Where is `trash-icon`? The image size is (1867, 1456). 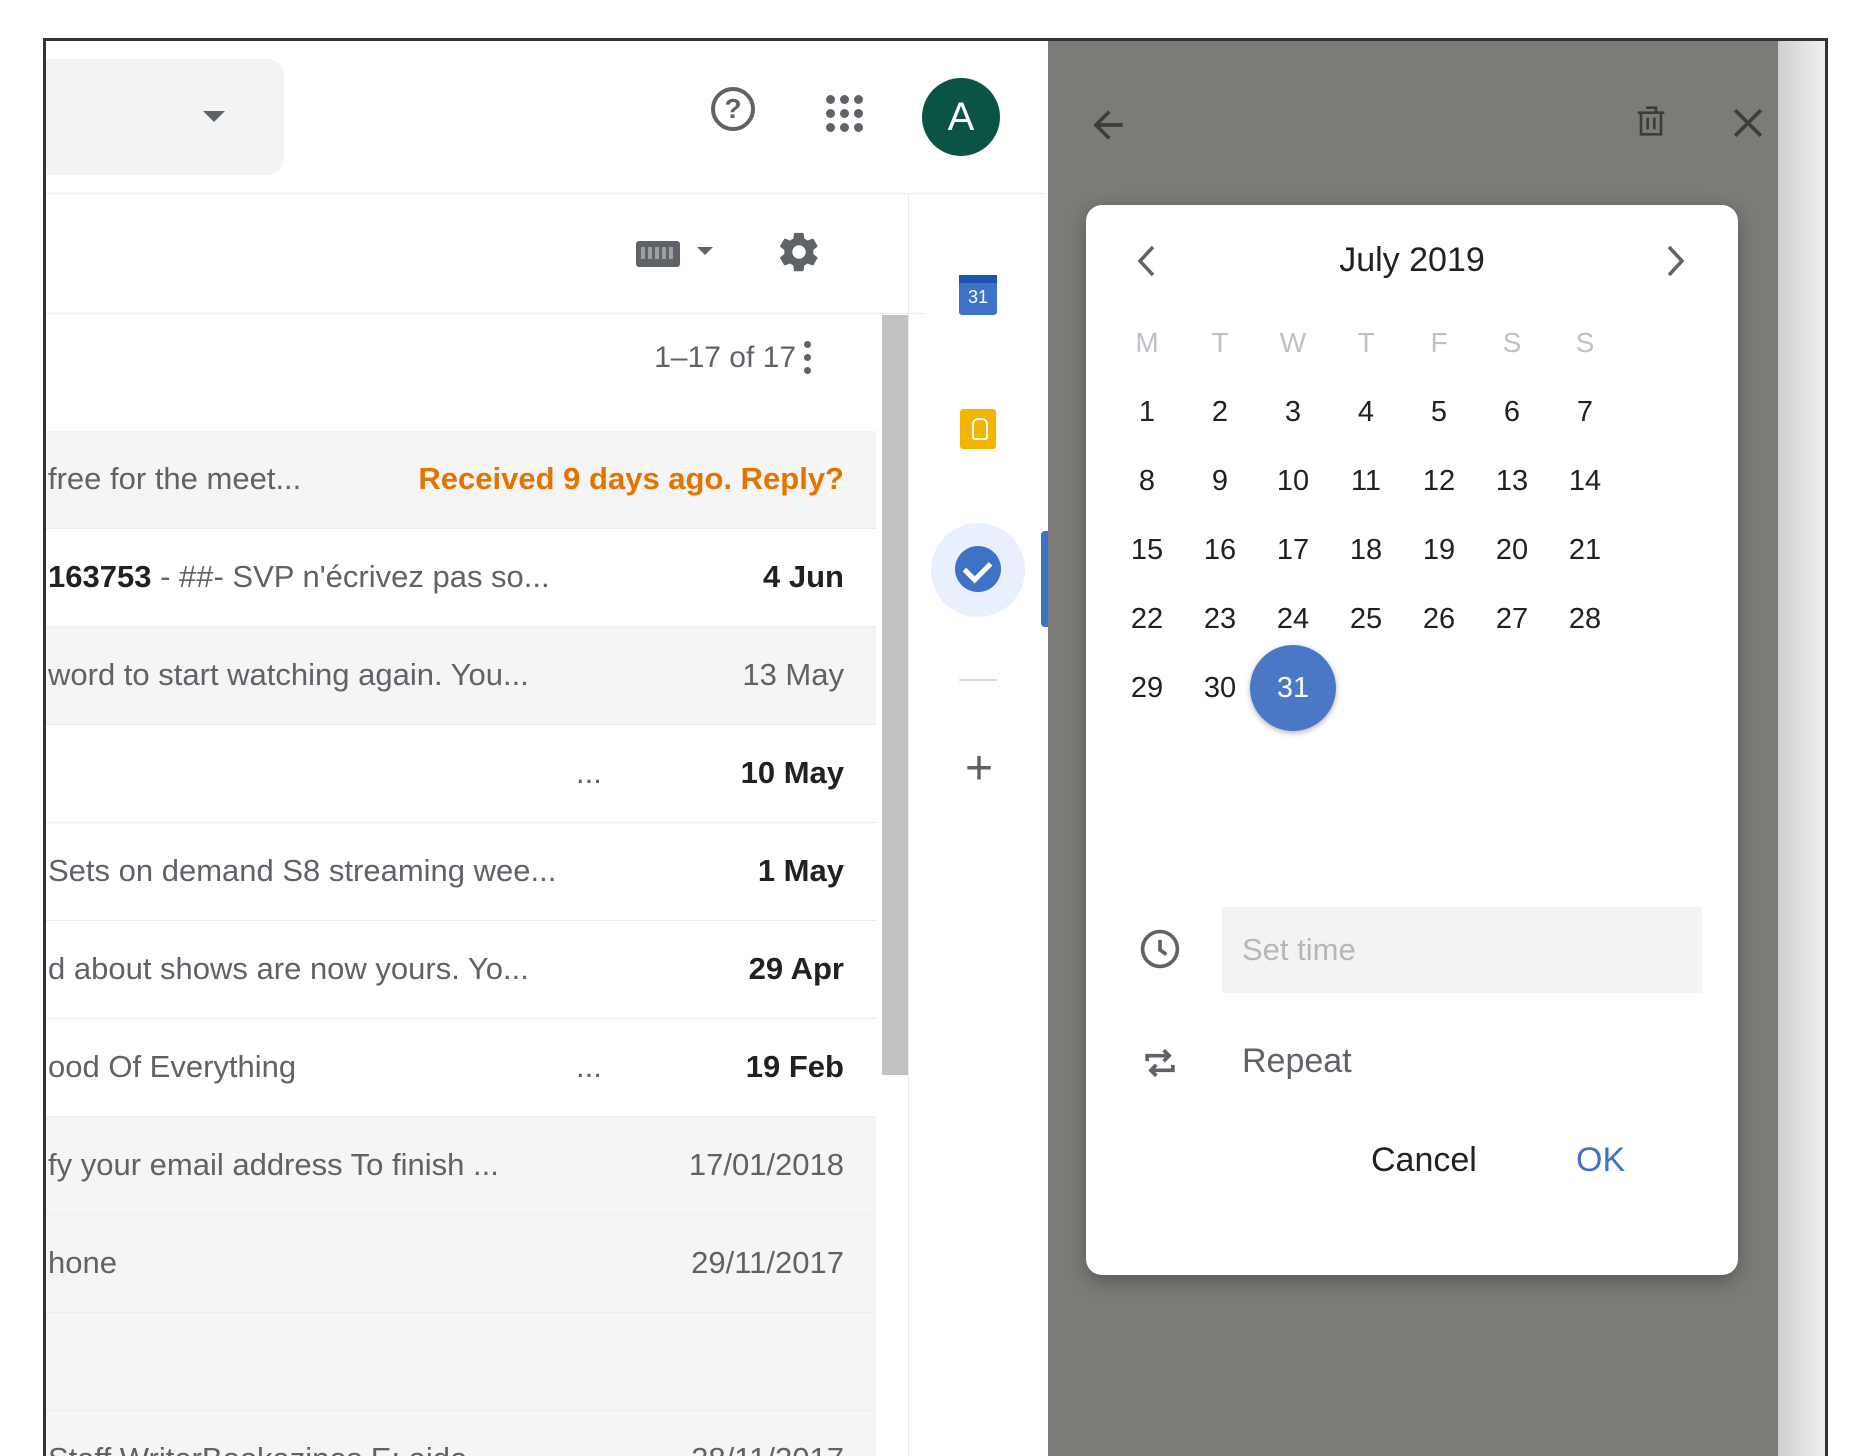 trash-icon is located at coordinates (1651, 121).